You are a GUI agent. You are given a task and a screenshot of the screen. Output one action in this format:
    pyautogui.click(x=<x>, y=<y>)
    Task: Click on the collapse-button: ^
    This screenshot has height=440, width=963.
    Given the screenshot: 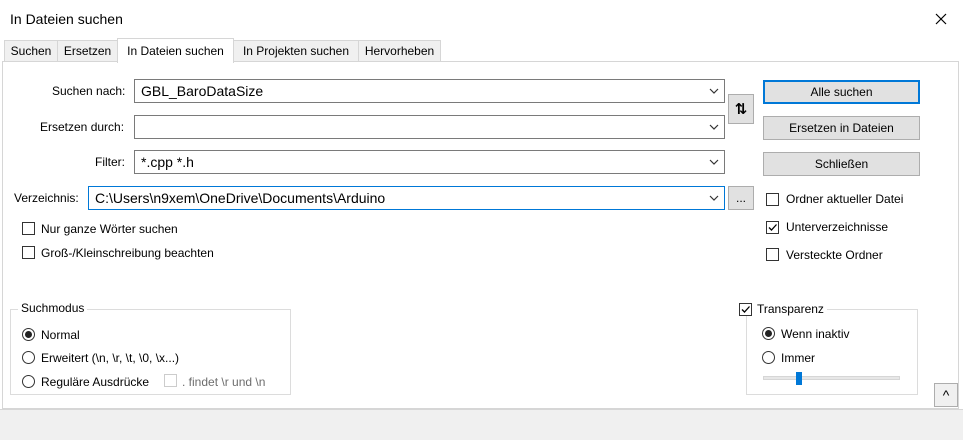 What is the action you would take?
    pyautogui.click(x=946, y=395)
    